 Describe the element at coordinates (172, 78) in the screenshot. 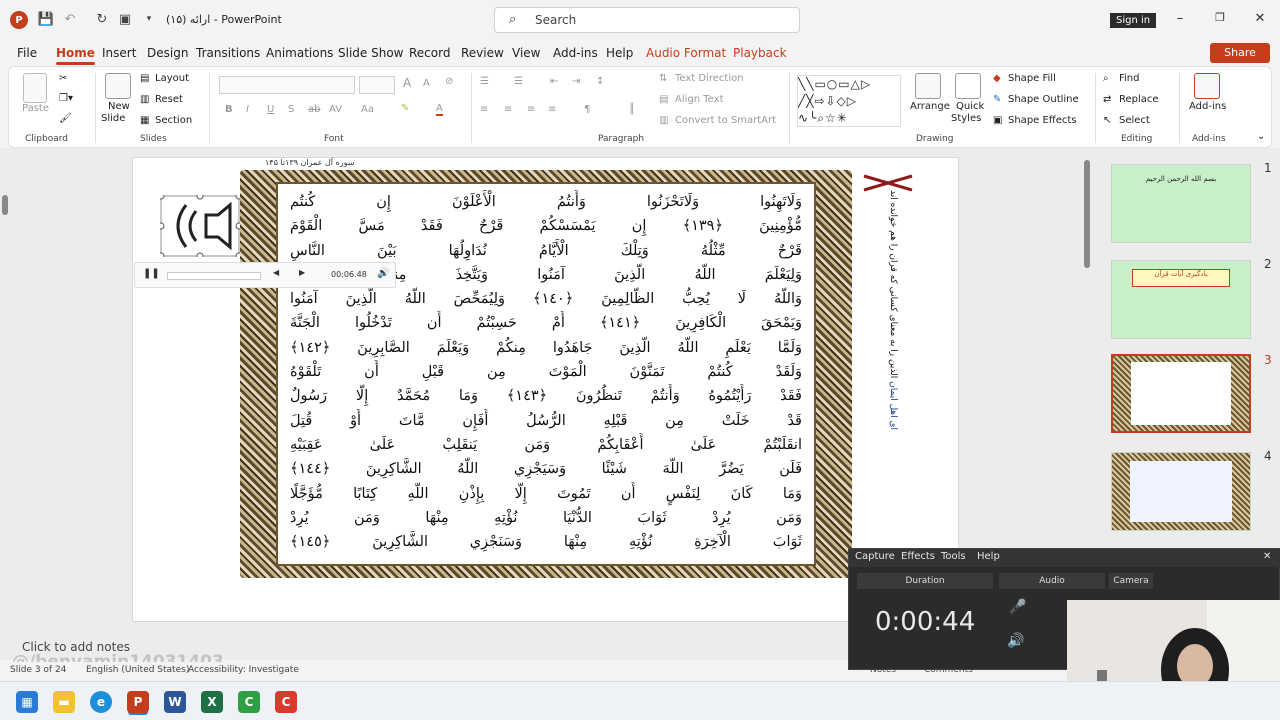

I see `layout-button: Layout` at that location.